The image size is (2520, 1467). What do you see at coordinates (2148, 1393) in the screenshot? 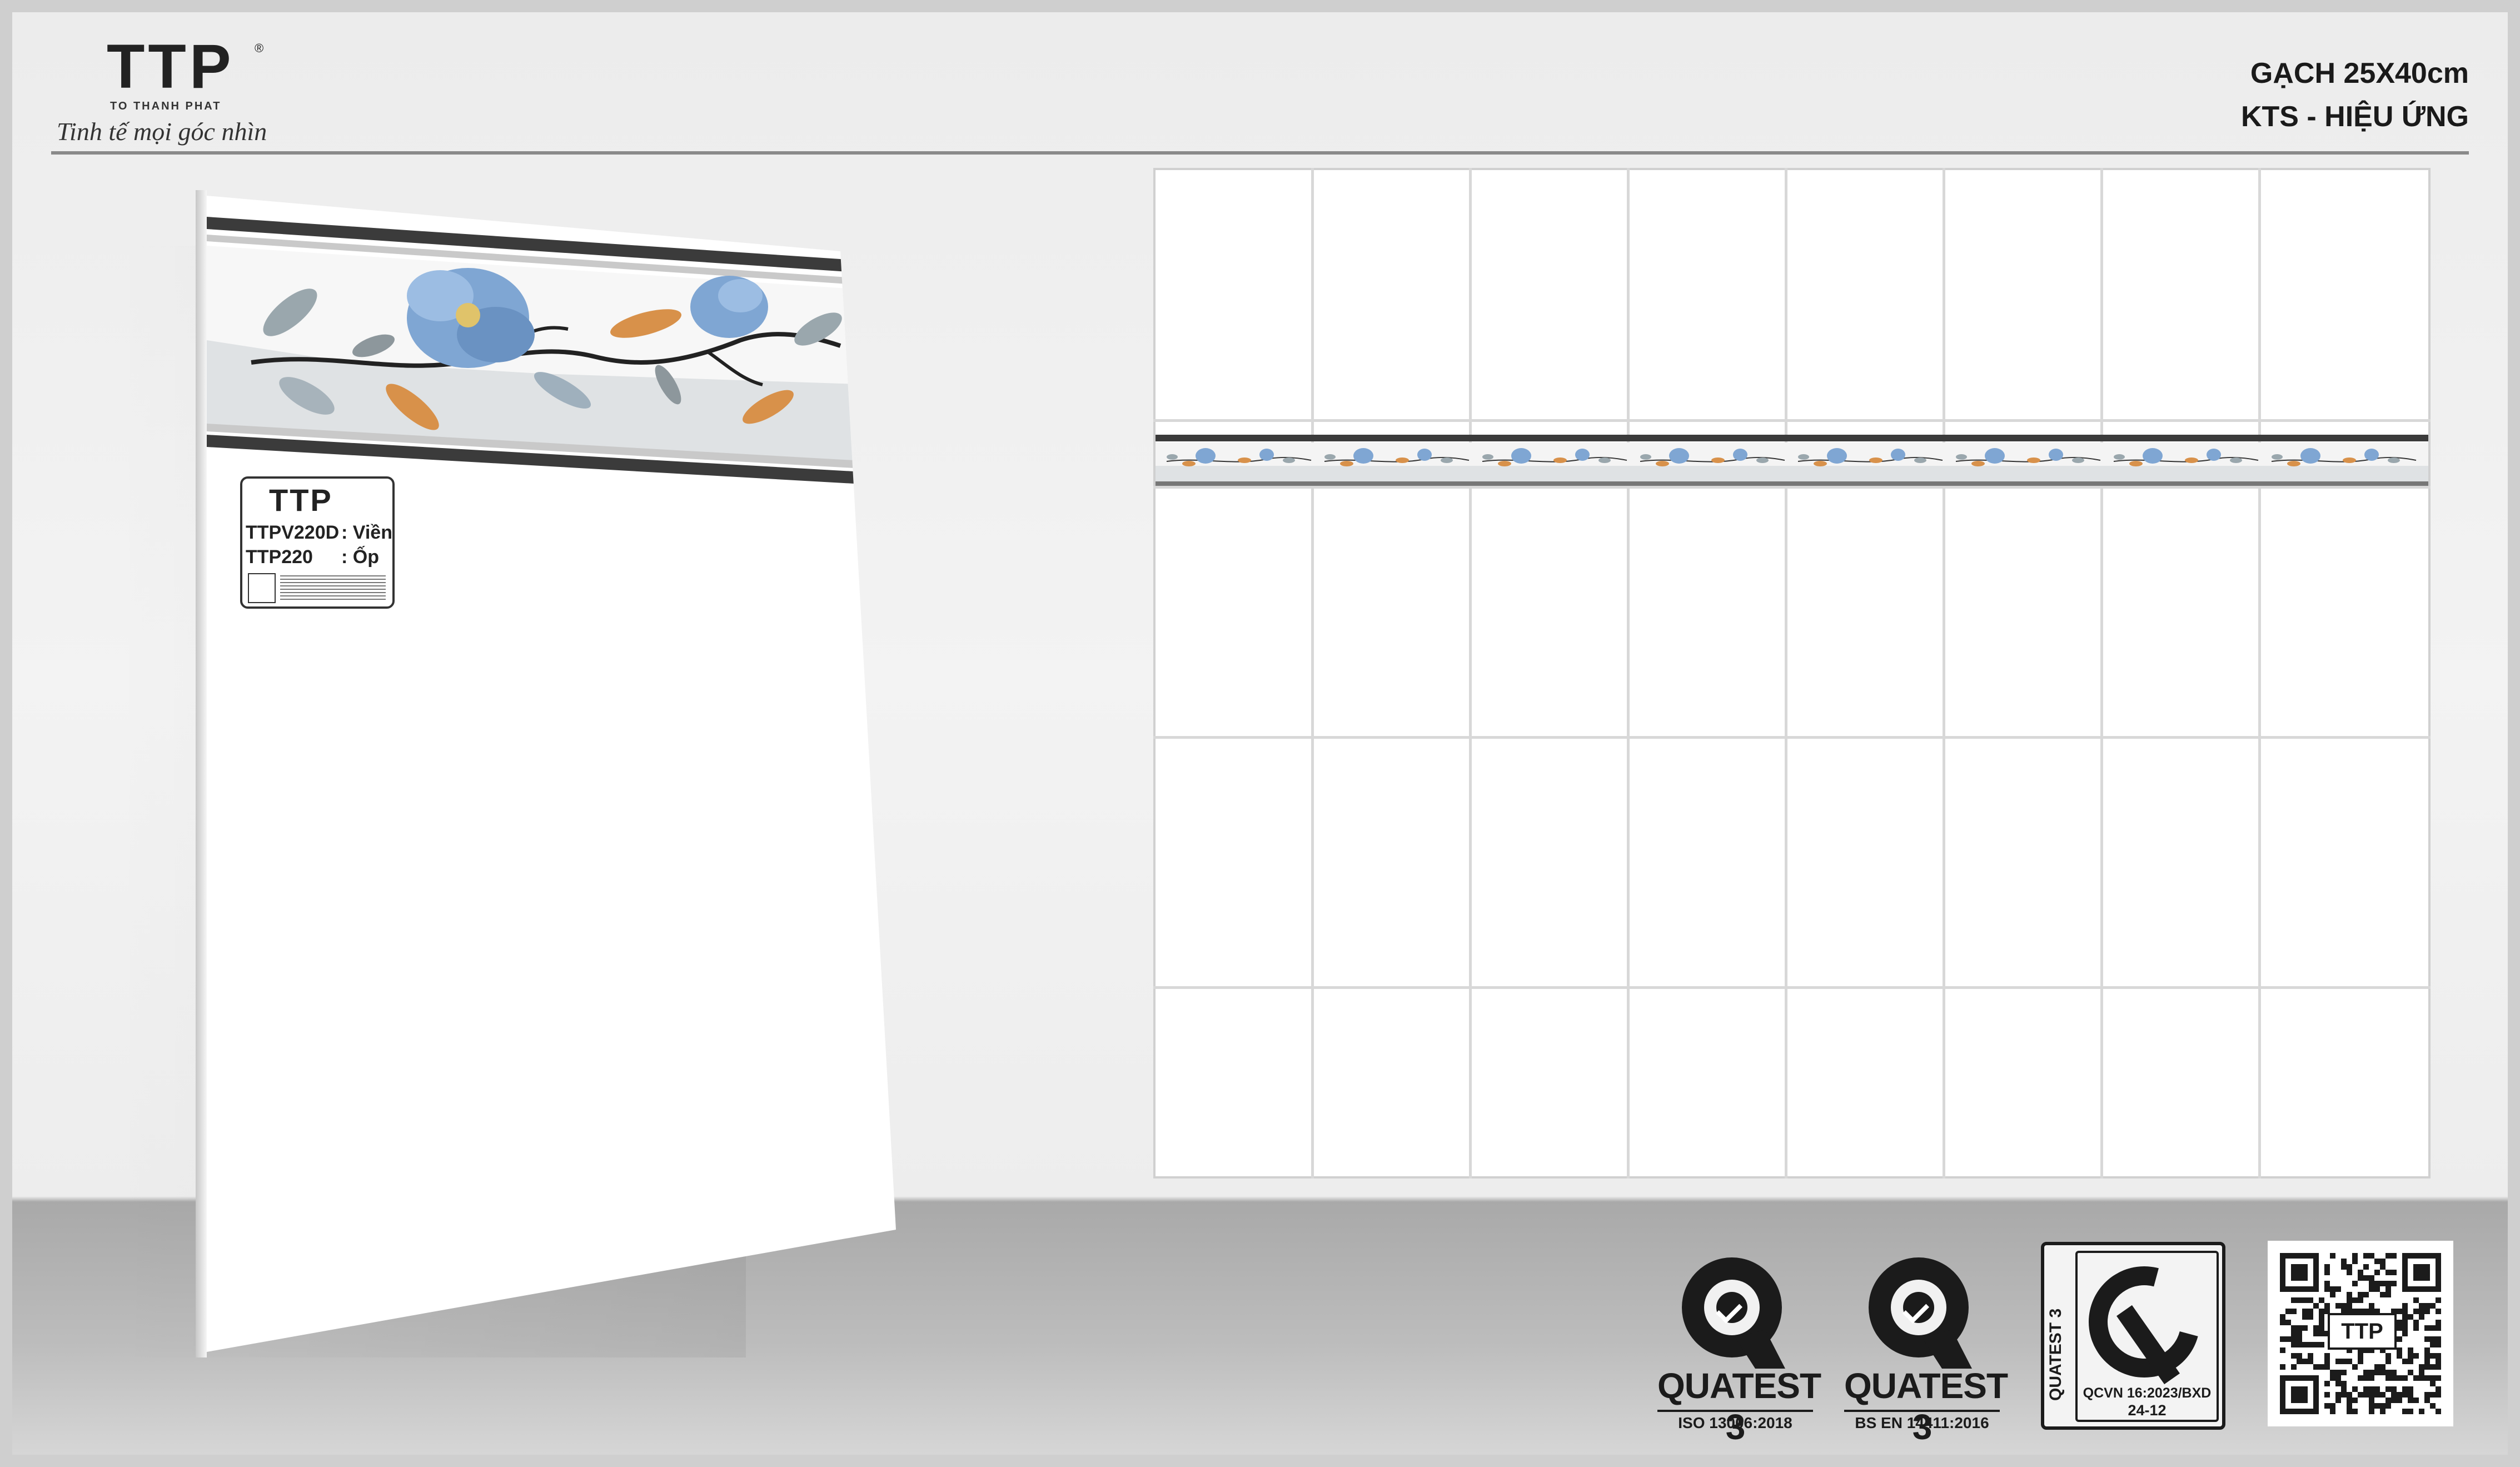
I see `cr-standard-code: QCVN 16:2023/BXD` at bounding box center [2148, 1393].